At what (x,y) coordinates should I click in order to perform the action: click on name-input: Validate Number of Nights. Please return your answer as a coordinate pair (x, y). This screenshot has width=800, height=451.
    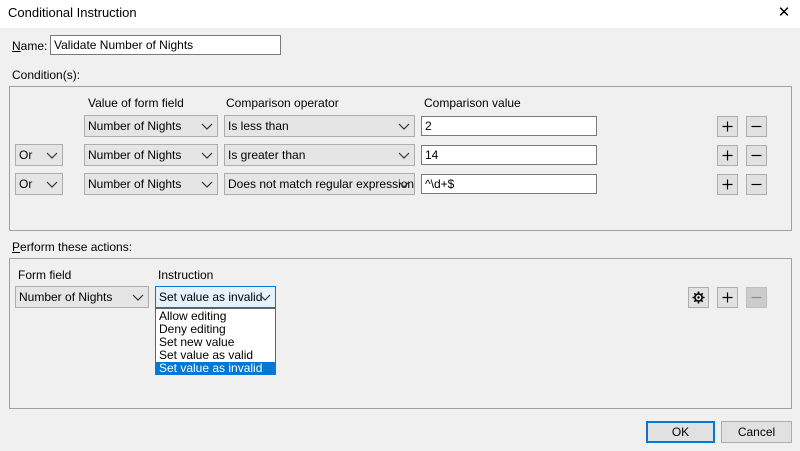
    Looking at the image, I should click on (165, 45).